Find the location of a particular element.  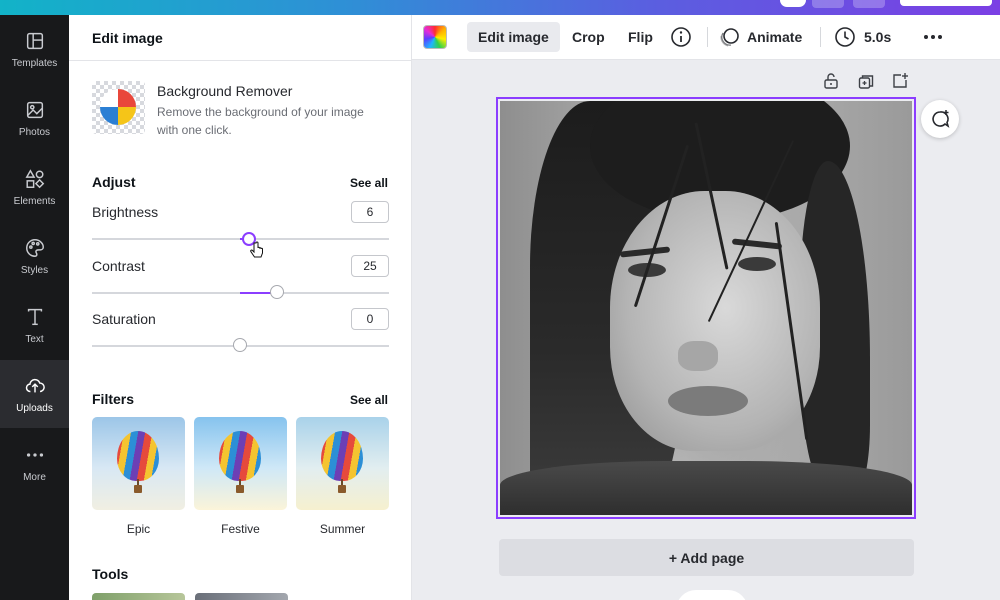

rail-item-more: More is located at coordinates (34, 463).